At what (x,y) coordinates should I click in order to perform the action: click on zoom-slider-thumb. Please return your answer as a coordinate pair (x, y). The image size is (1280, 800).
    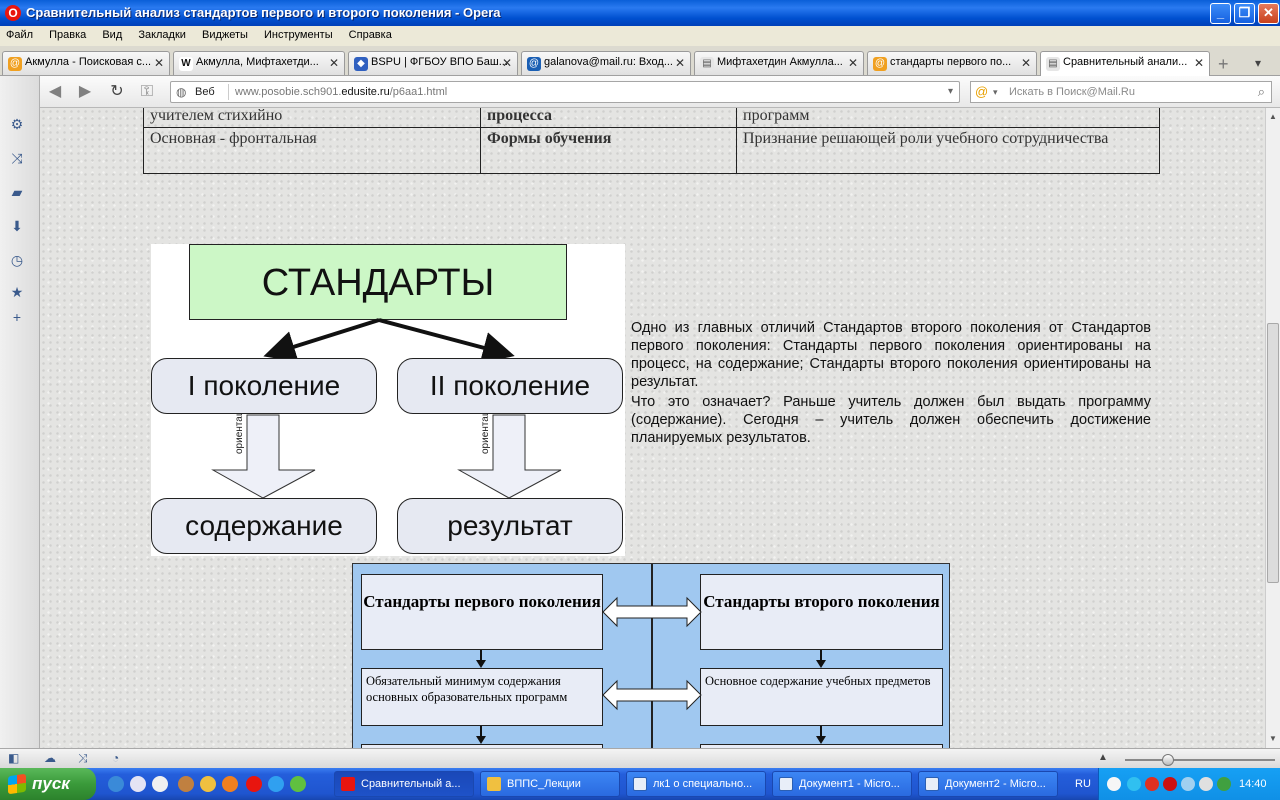
    Looking at the image, I should click on (1168, 760).